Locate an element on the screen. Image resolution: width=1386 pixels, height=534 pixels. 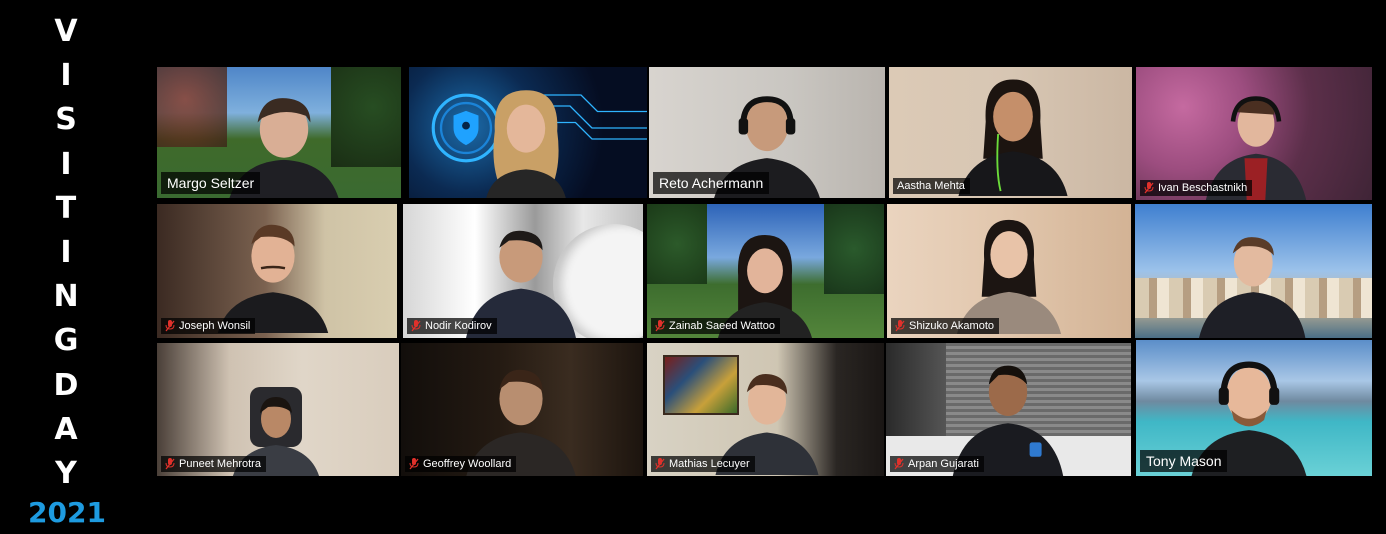
participant-name-label: Reto Achermann is located at coordinates (711, 183).